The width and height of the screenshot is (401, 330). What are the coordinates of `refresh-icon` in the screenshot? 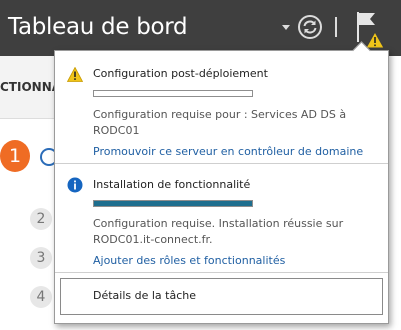 It's located at (310, 27).